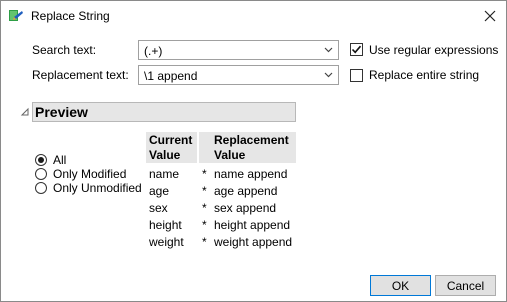  Describe the element at coordinates (247, 147) in the screenshot. I see `column-header-replacement: Replacement Value` at that location.